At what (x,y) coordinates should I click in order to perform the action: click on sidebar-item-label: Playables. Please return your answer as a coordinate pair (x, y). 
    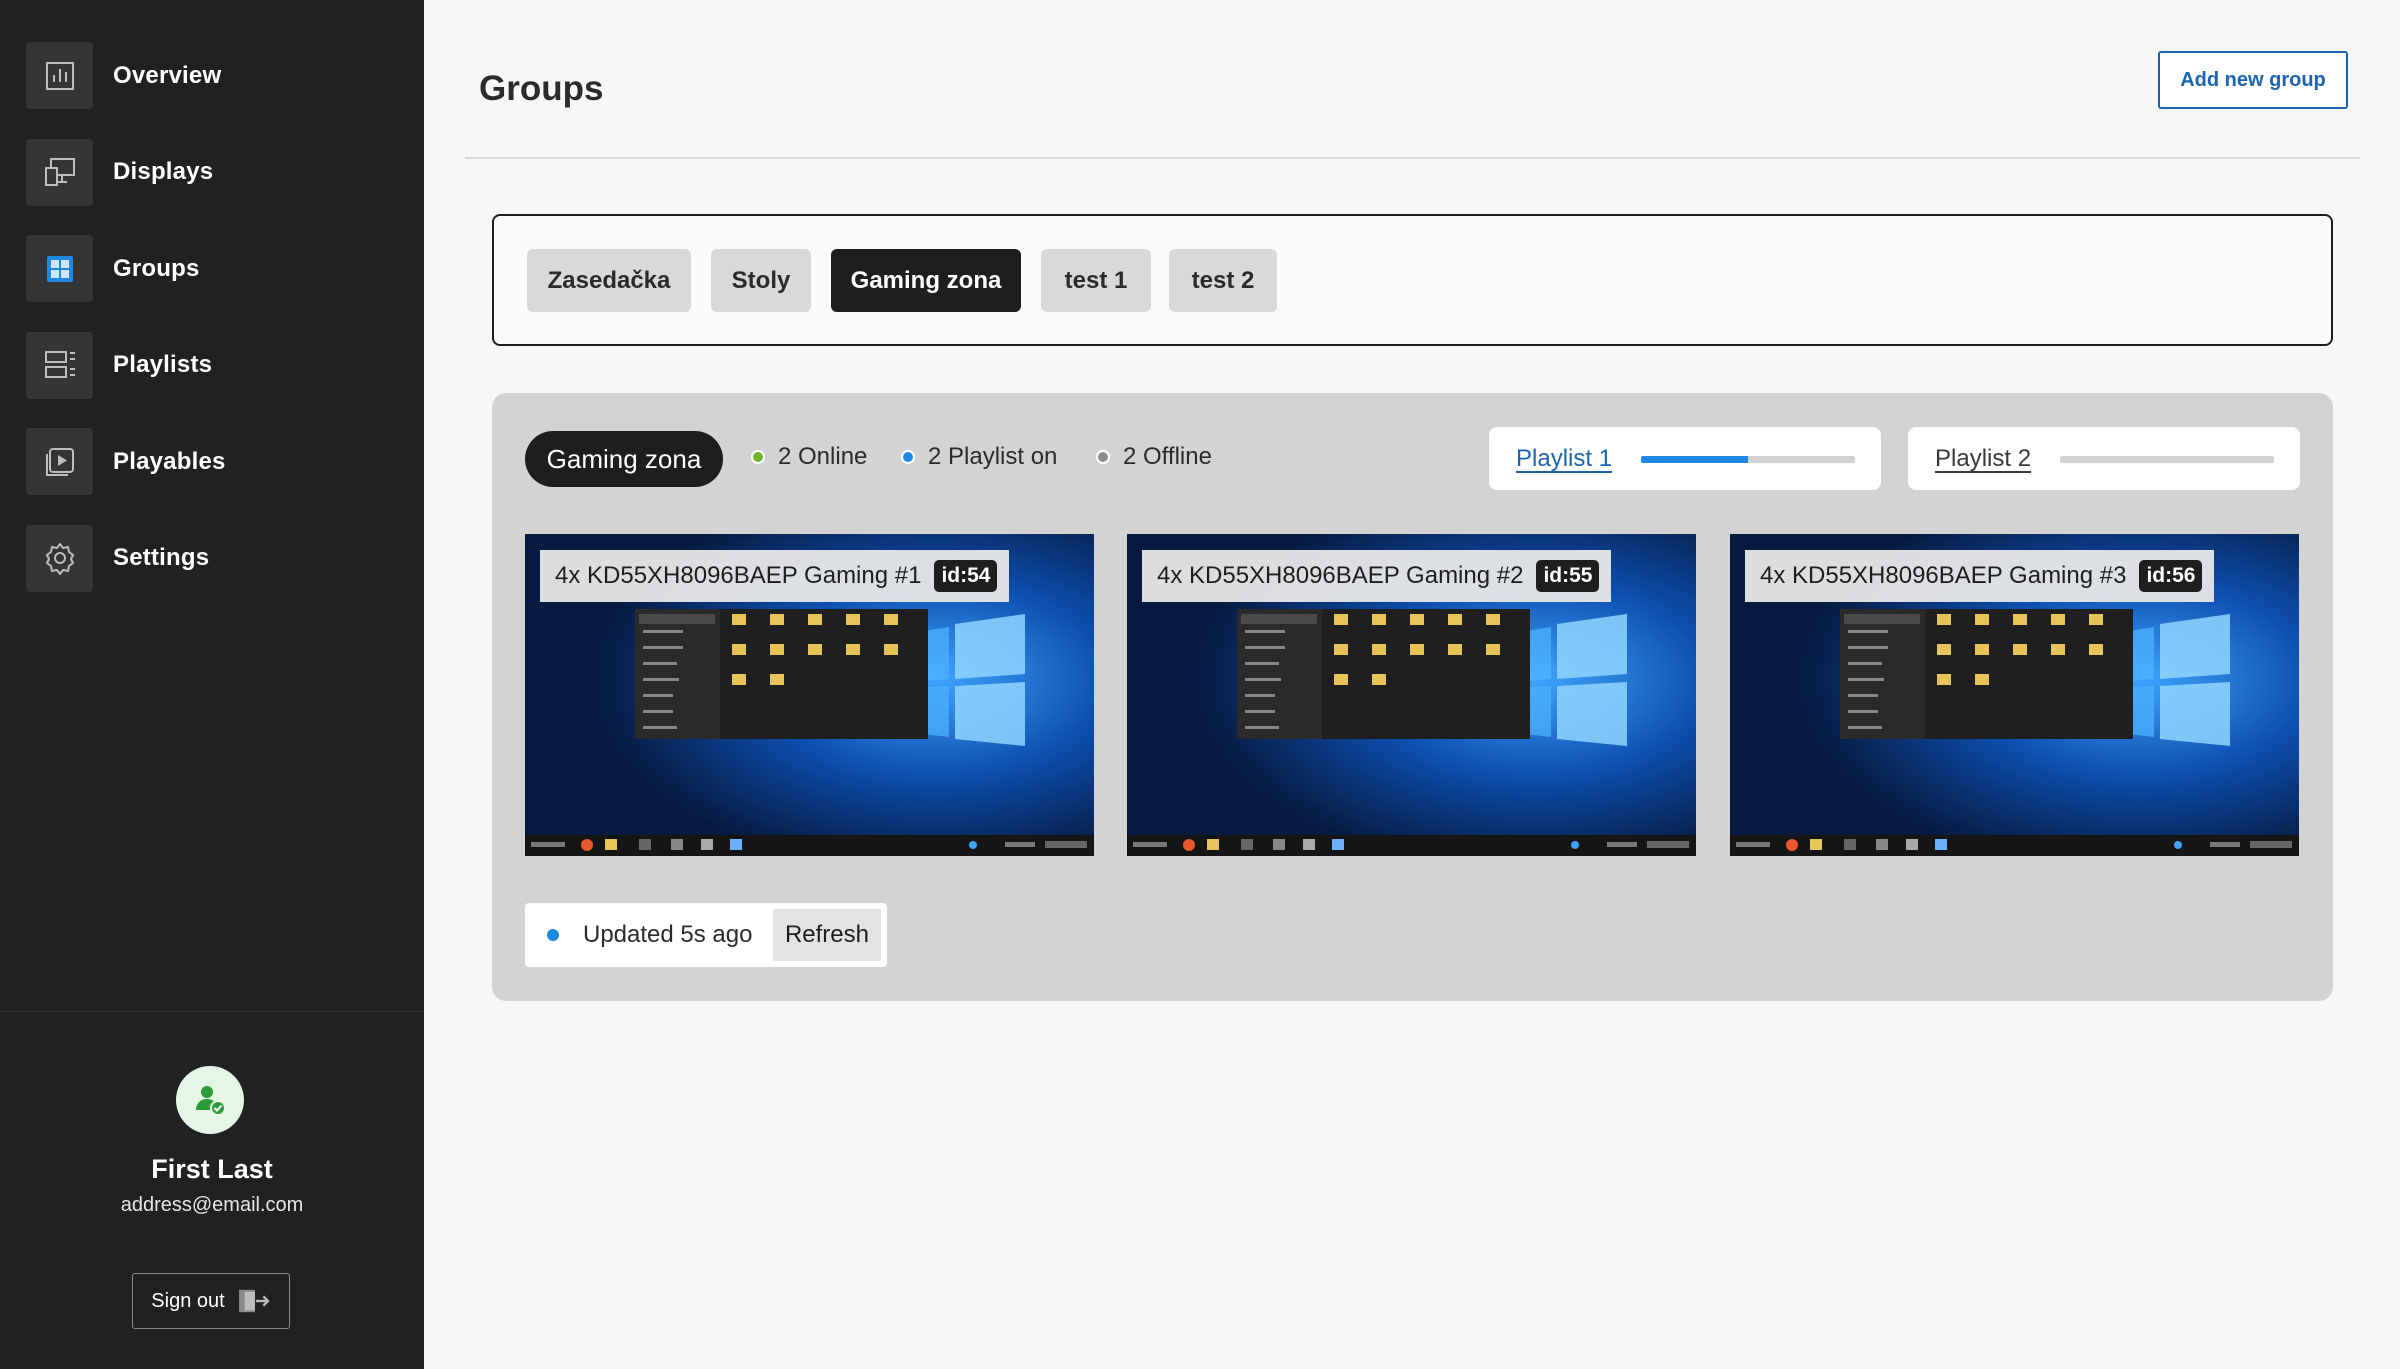
    Looking at the image, I should click on (169, 461).